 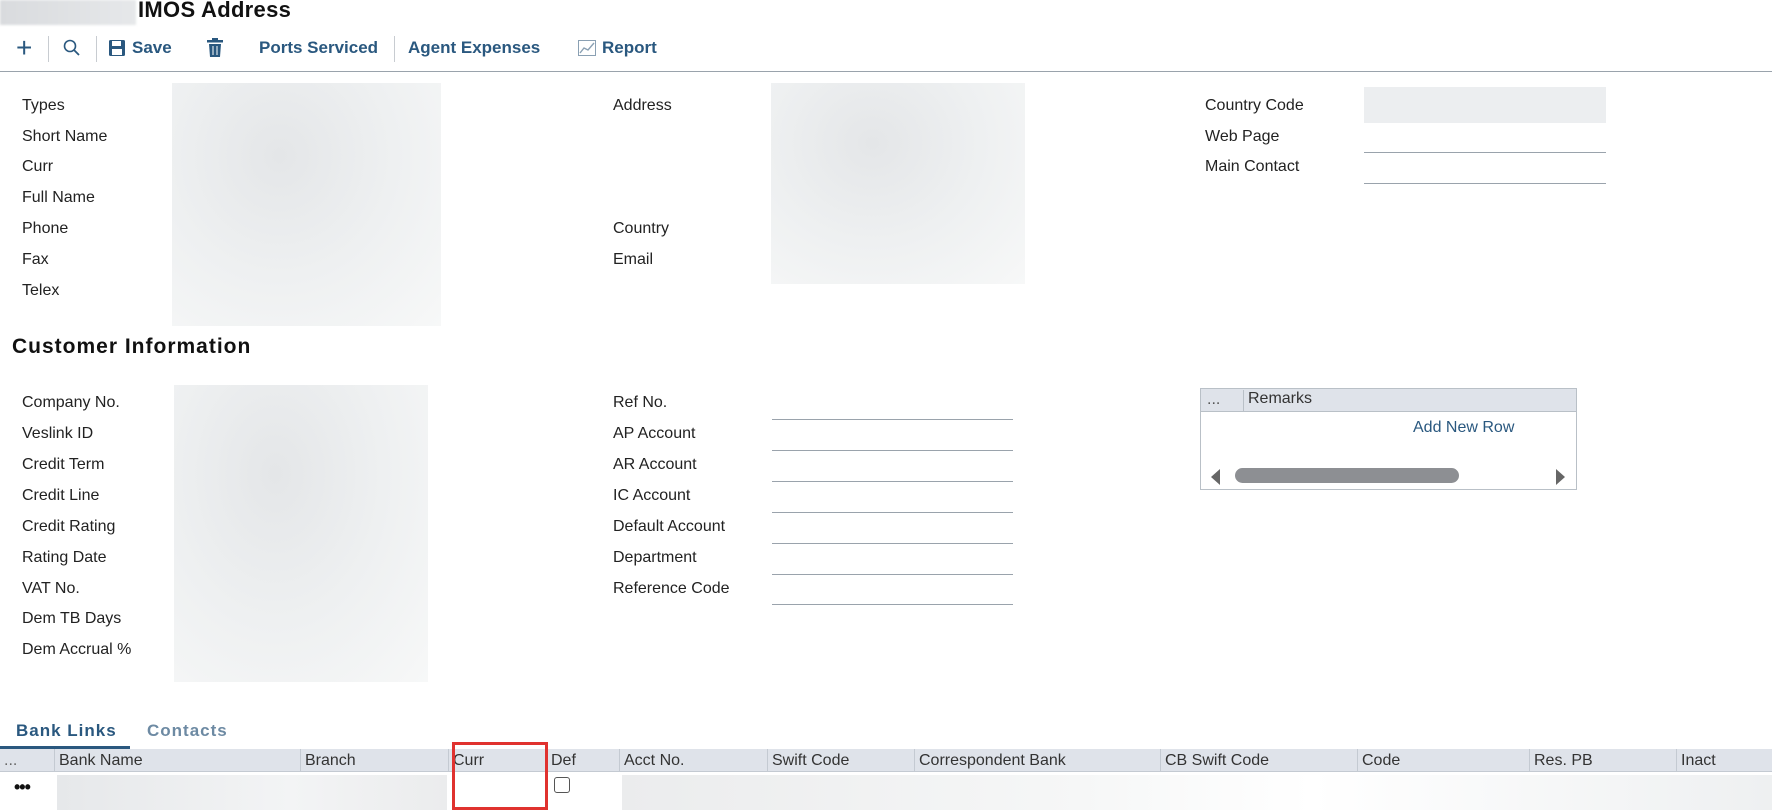 I want to click on field-label-web-page: Web Page, so click(x=1242, y=136).